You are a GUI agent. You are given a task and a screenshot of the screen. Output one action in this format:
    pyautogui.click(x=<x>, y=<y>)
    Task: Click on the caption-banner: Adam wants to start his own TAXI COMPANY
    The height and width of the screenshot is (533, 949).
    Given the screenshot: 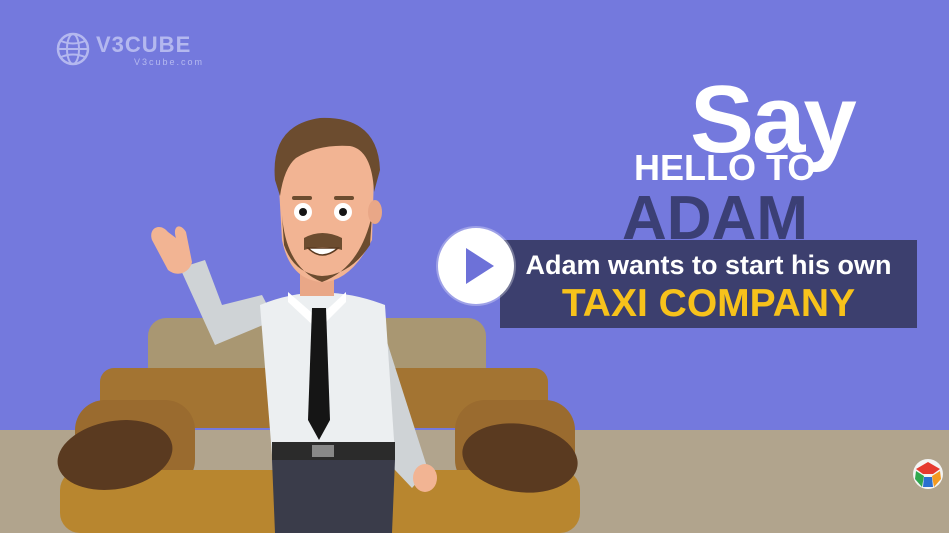 What is the action you would take?
    pyautogui.click(x=708, y=284)
    